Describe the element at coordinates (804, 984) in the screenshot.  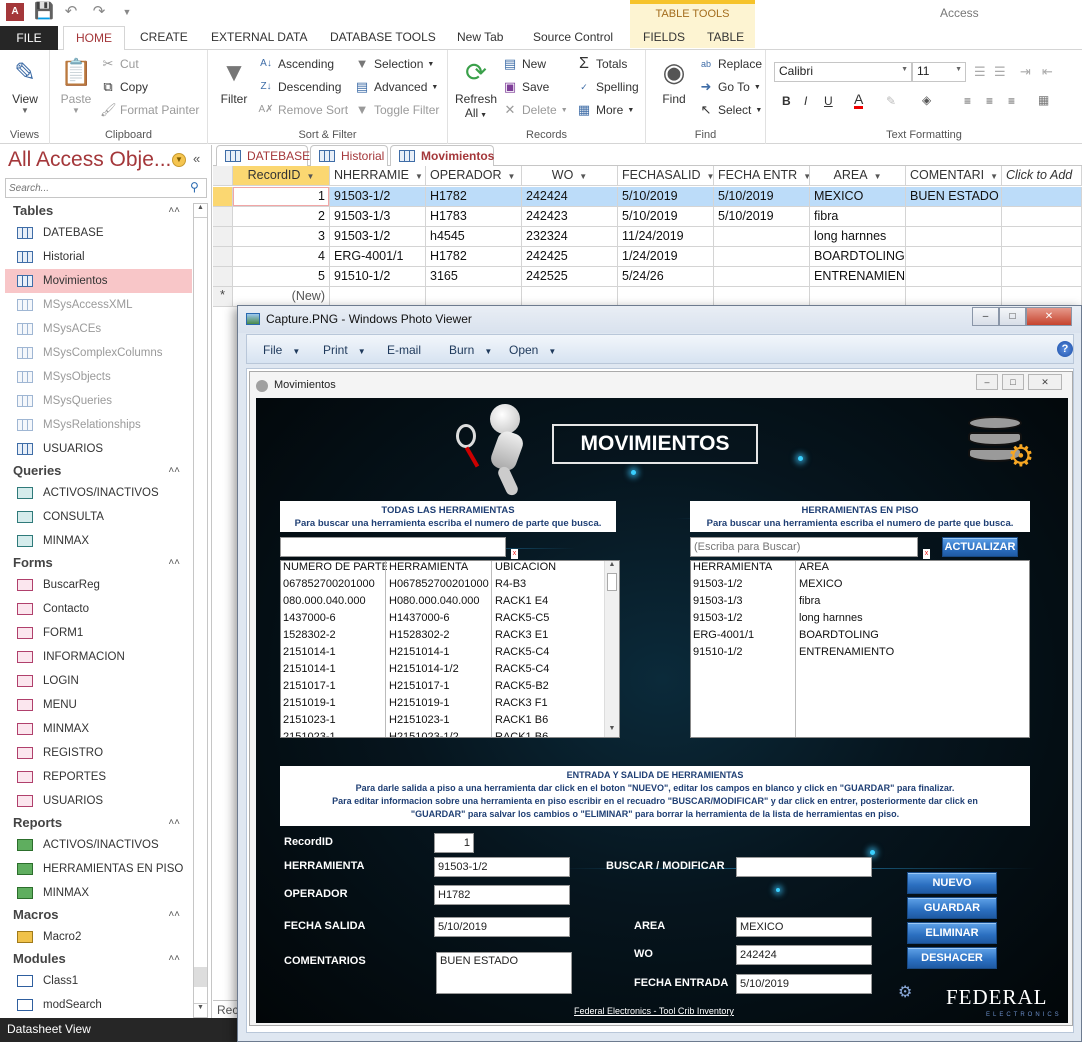
I see `fecha-entrada-field` at that location.